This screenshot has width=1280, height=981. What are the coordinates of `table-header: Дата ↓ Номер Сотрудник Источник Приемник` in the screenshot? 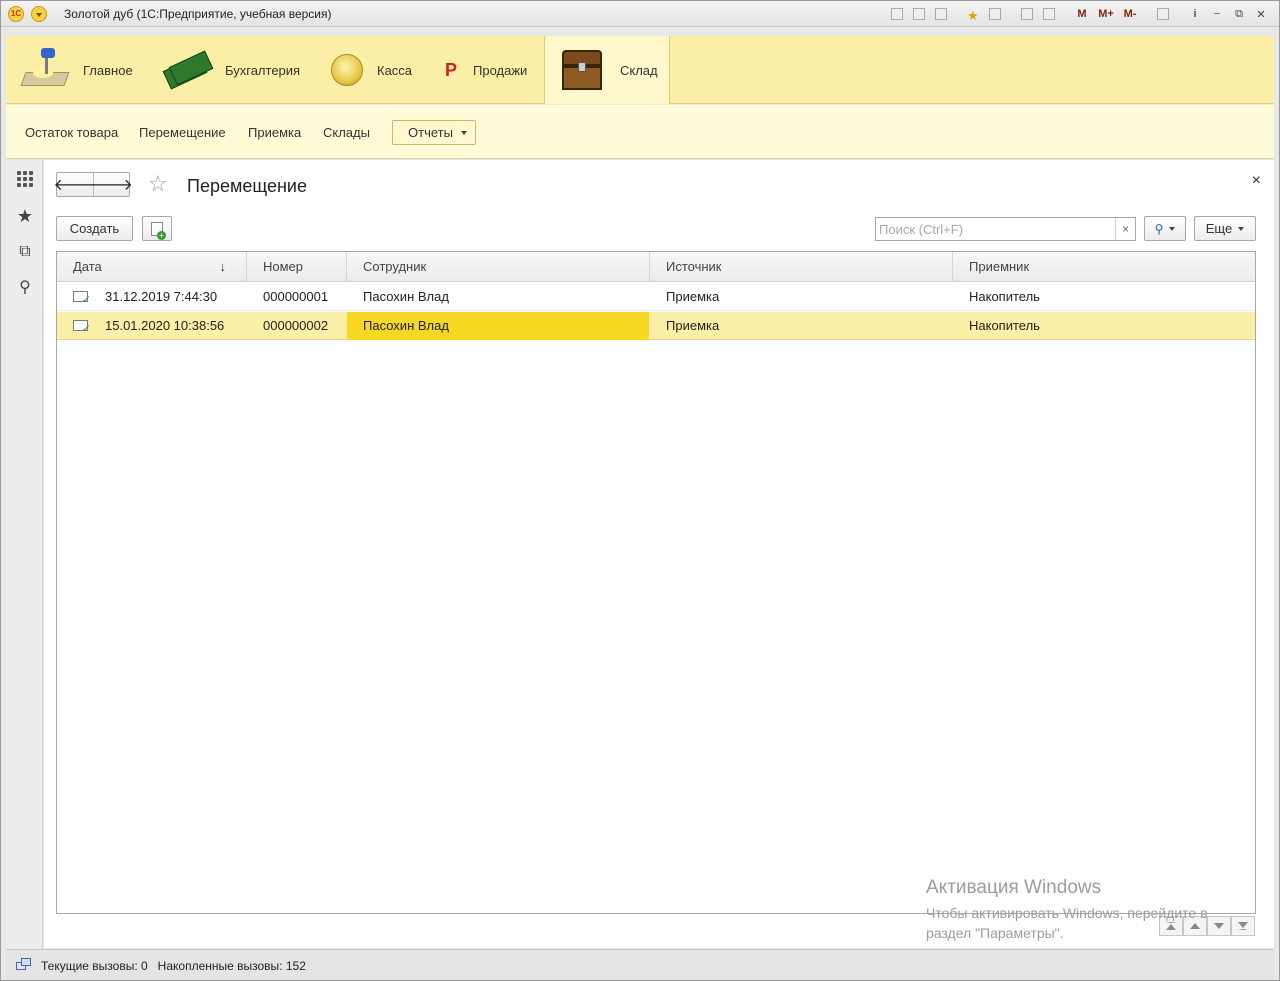 It's located at (656, 267).